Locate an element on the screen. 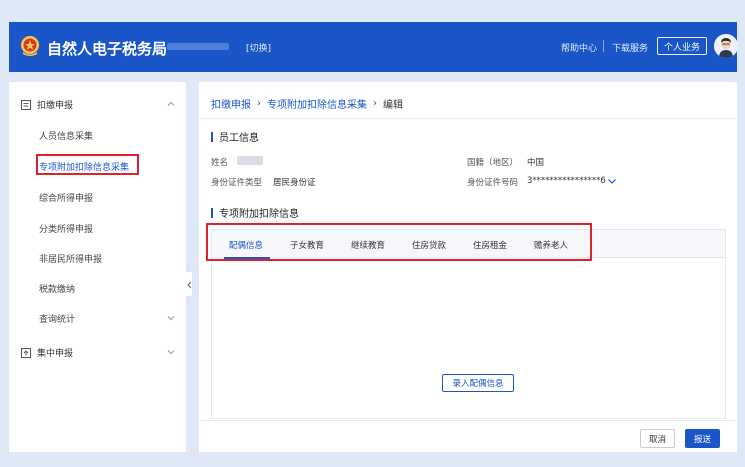 This screenshot has height=467, width=745. highlight-box-sidebar is located at coordinates (87, 164).